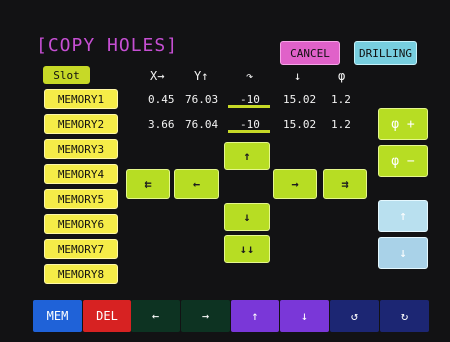 The height and width of the screenshot is (342, 450). Describe the element at coordinates (81, 249) in the screenshot. I see `memory-7-button: MEMORY7` at that location.